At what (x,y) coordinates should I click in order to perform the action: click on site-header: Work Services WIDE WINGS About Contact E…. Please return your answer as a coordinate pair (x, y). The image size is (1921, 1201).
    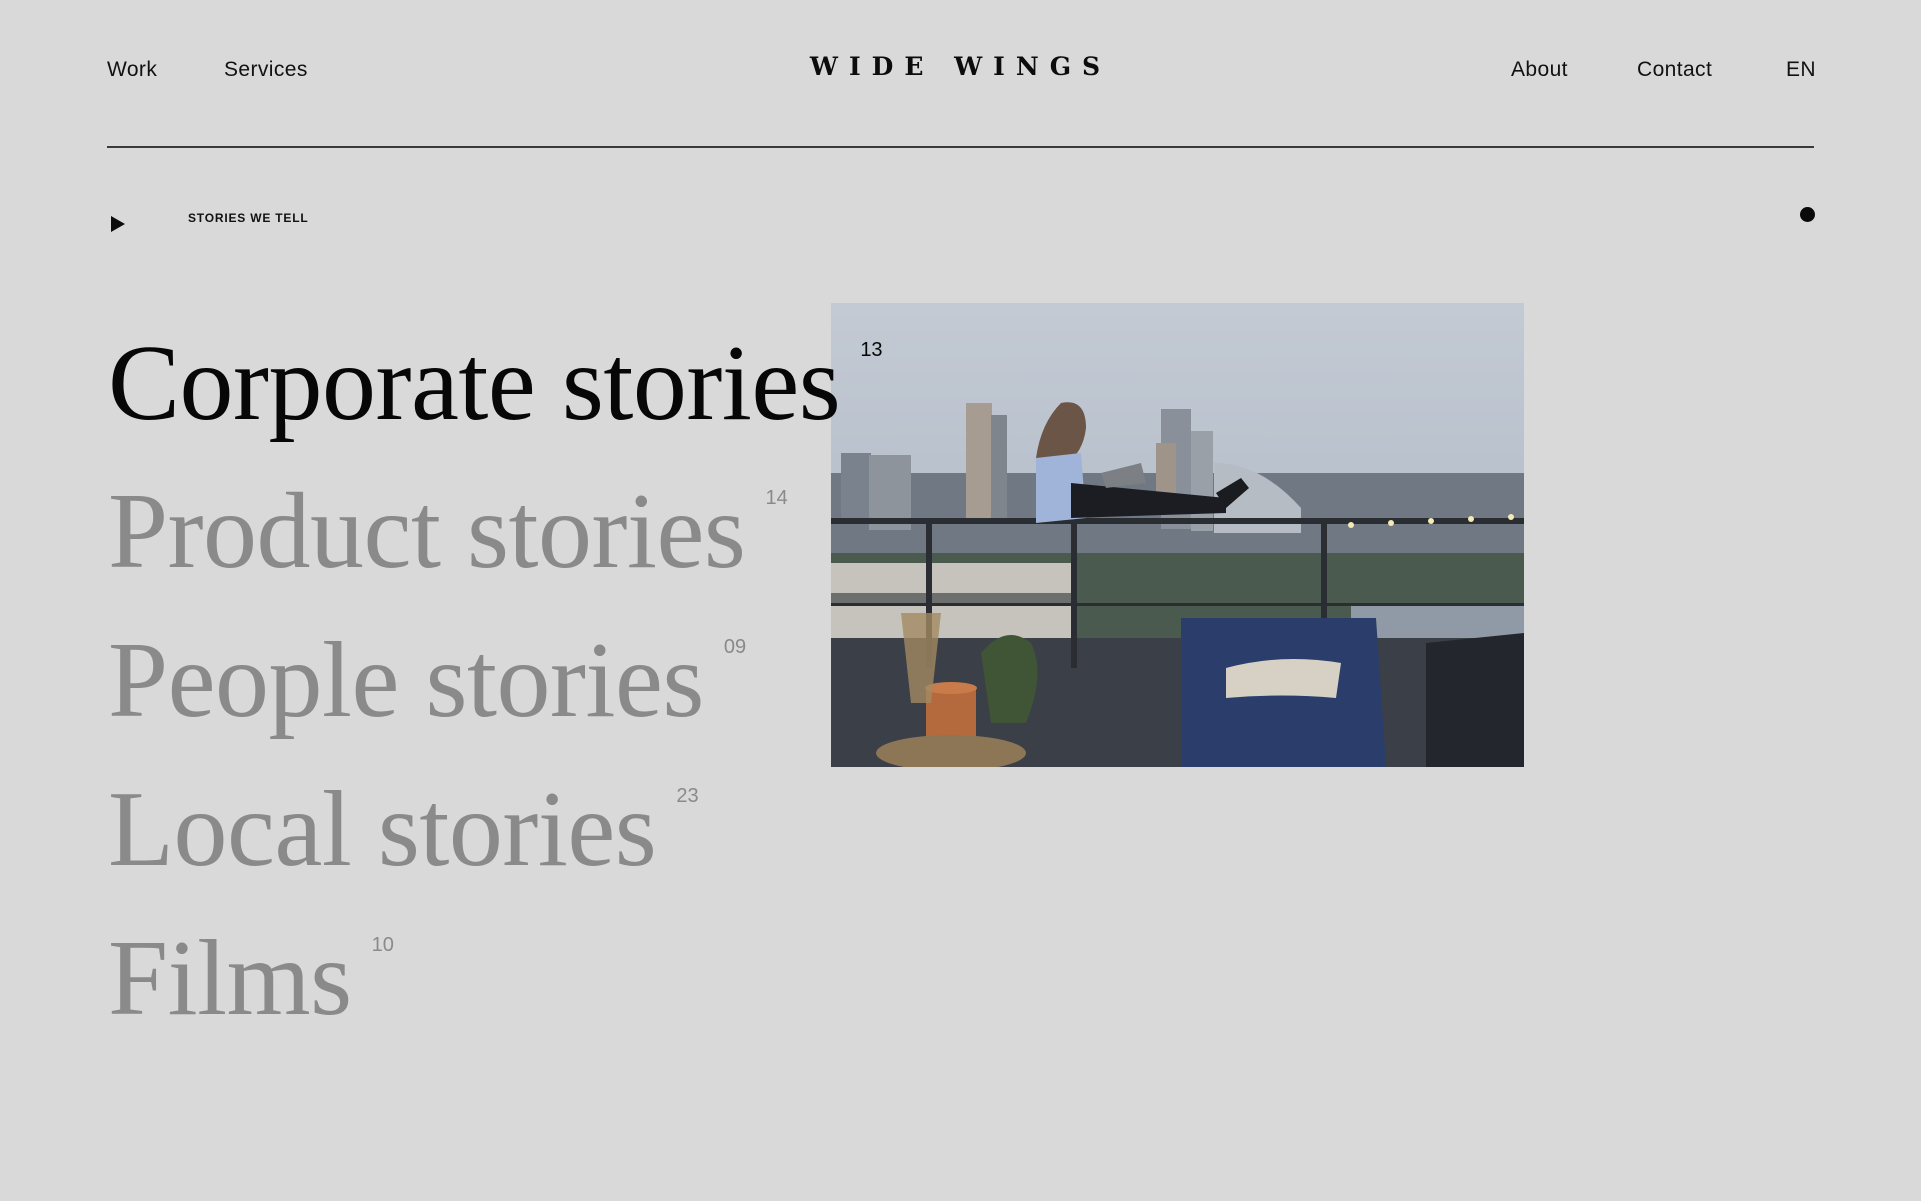
    Looking at the image, I should click on (960, 74).